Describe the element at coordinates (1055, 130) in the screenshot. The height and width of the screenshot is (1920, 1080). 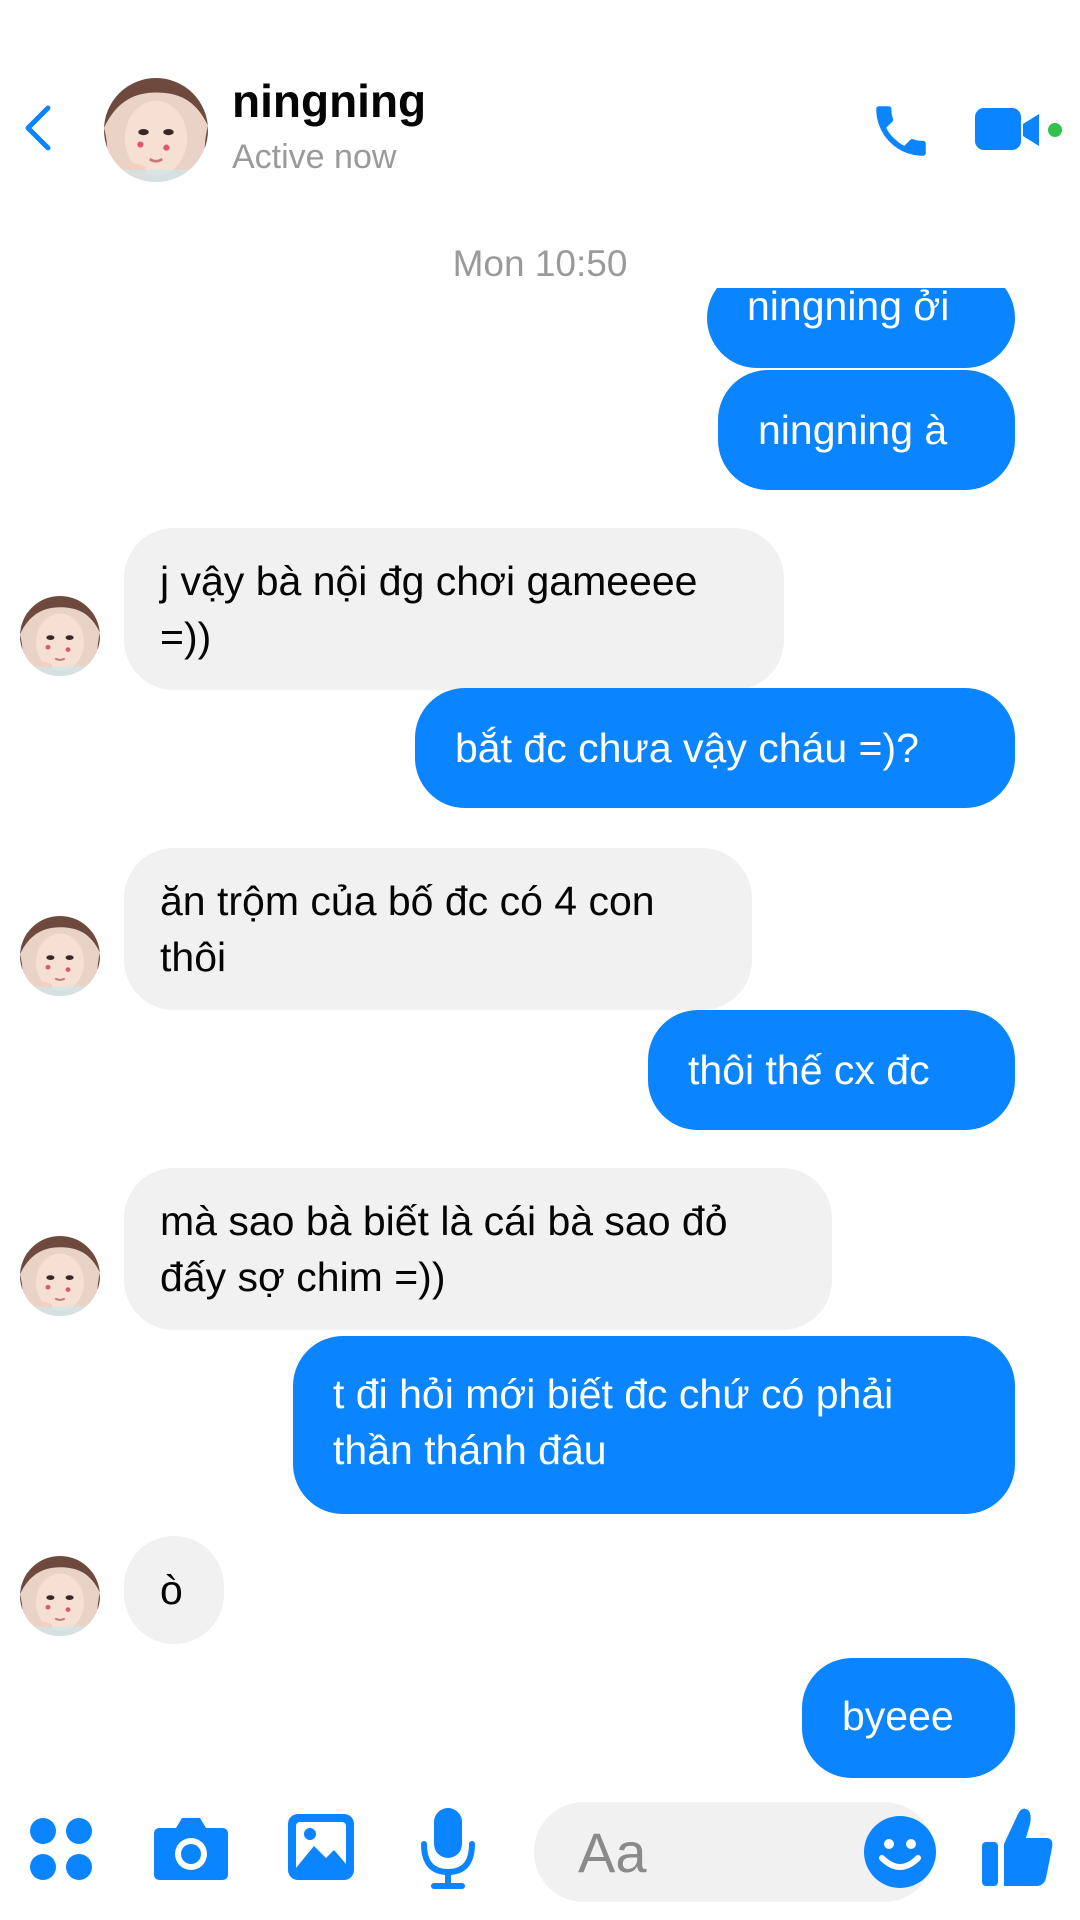
I see `online-dot` at that location.